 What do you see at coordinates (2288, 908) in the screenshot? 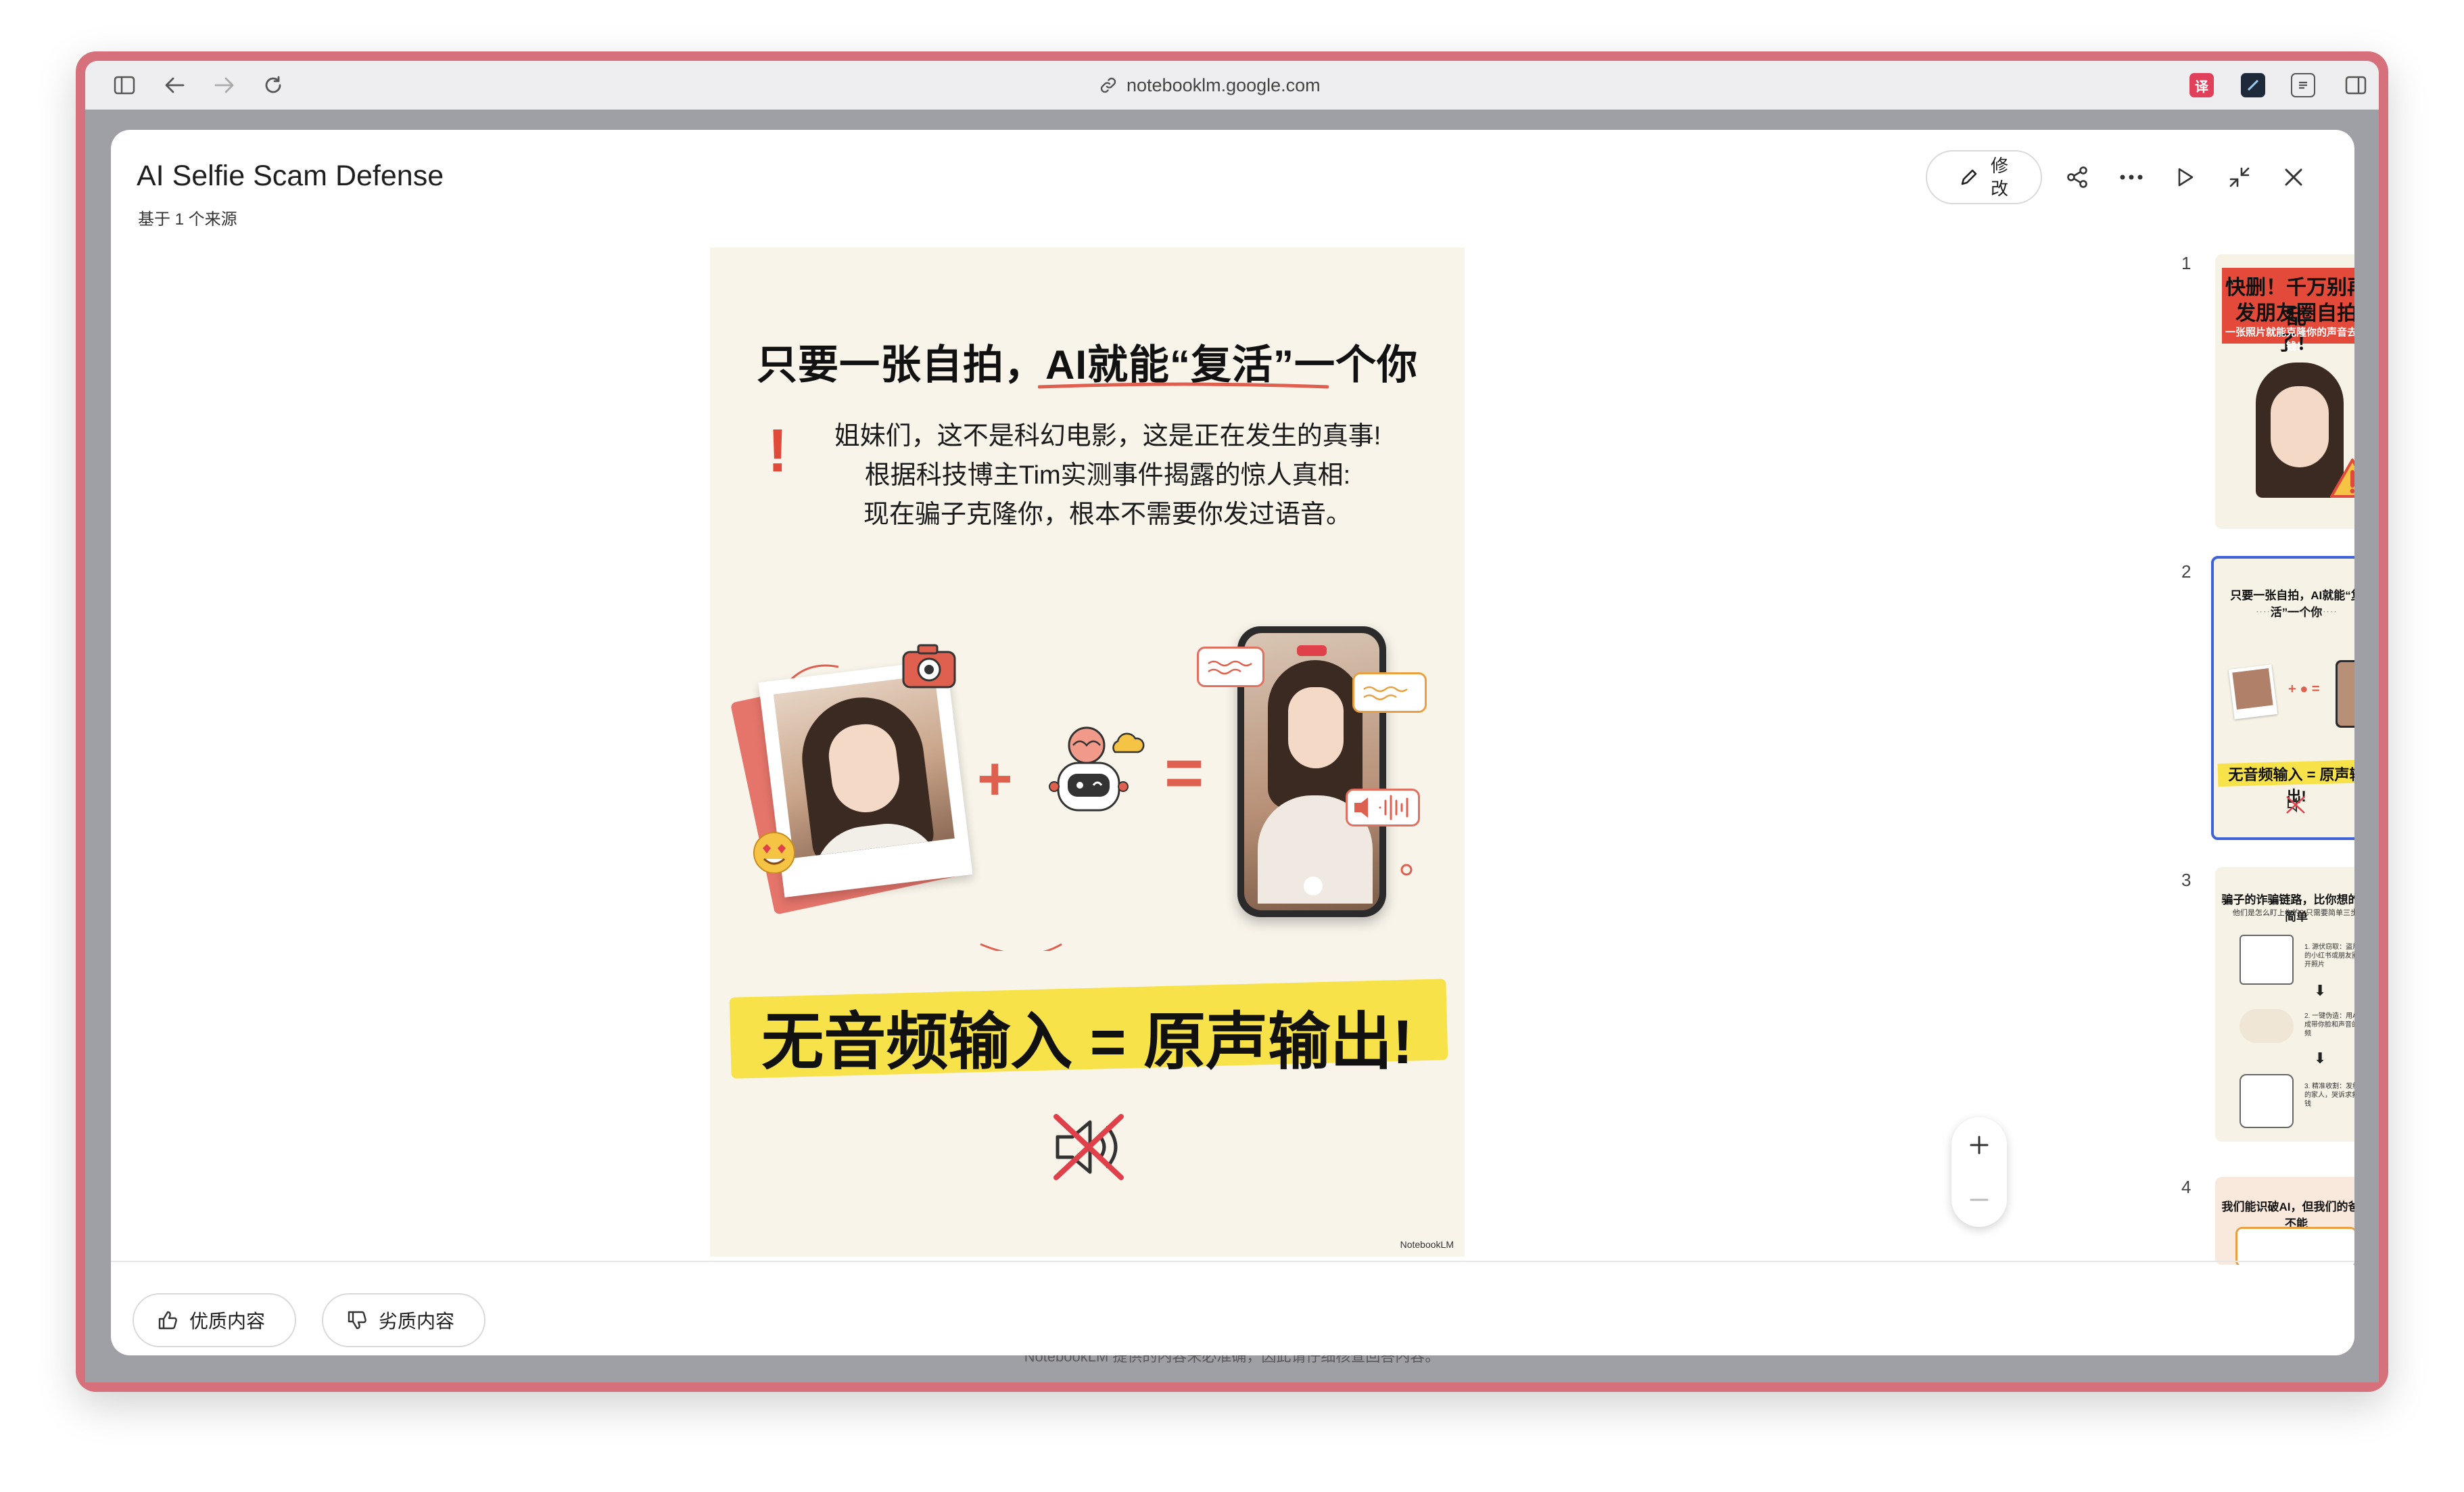
I see `thumbnail-title: 骗子的诈骗链路，比你想的更简单` at bounding box center [2288, 908].